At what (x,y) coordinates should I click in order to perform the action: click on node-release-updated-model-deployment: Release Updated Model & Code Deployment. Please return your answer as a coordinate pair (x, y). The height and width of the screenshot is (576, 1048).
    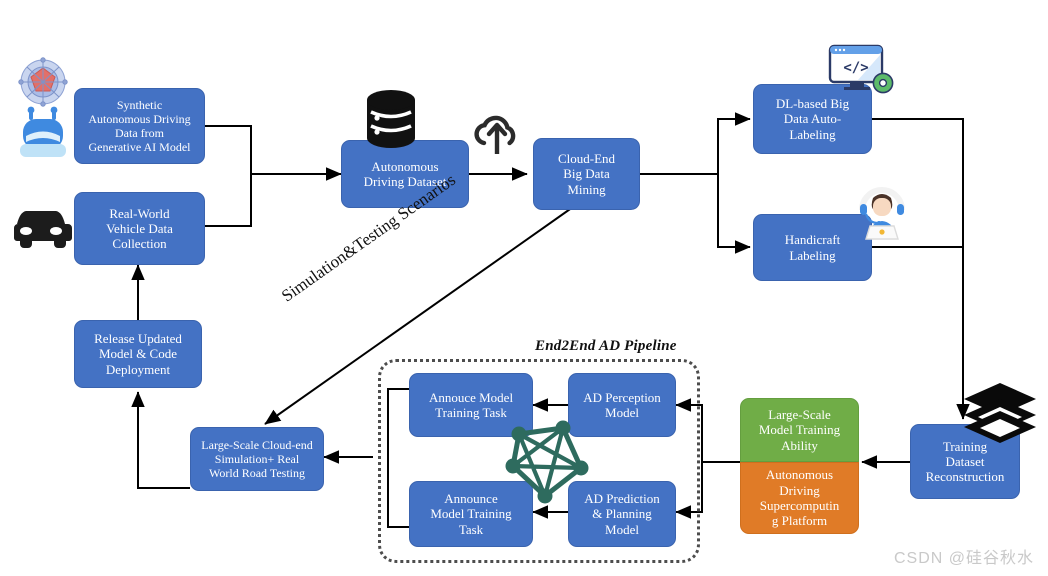
    Looking at the image, I should click on (138, 354).